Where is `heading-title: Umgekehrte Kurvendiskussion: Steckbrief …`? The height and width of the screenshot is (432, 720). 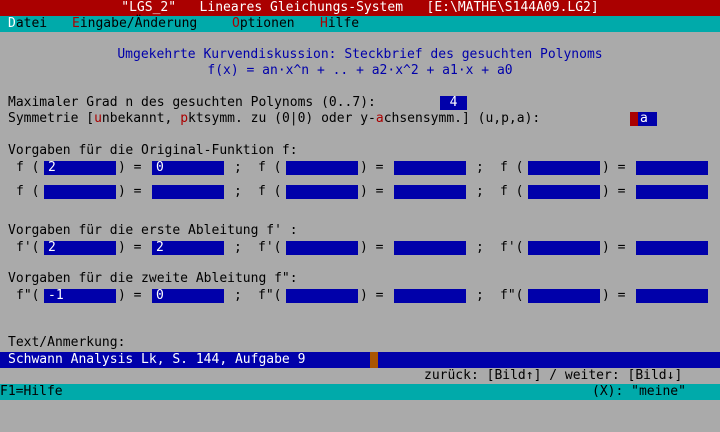
heading-title: Umgekehrte Kurvendiskussion: Steckbrief … is located at coordinates (360, 54).